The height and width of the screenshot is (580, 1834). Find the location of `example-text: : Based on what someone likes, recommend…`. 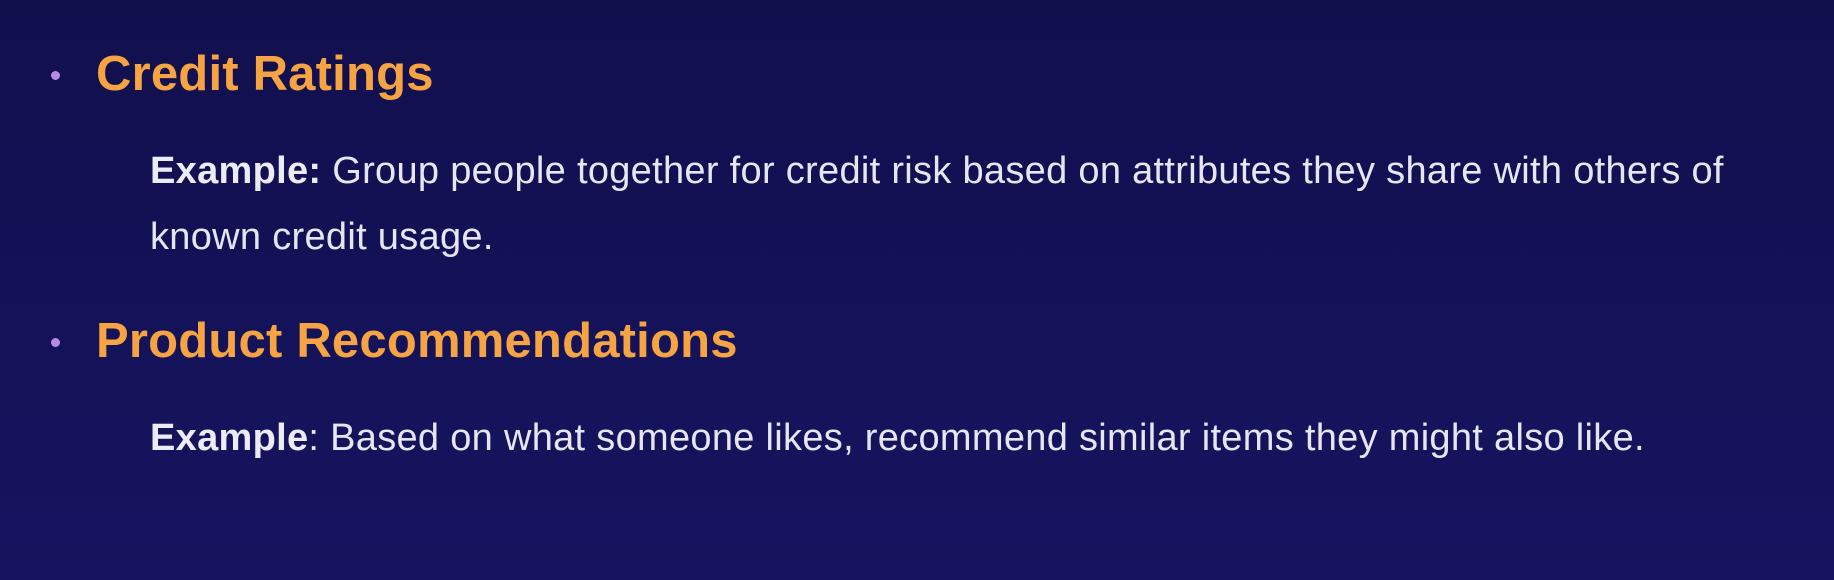

example-text: : Based on what someone likes, recommend… is located at coordinates (976, 438).